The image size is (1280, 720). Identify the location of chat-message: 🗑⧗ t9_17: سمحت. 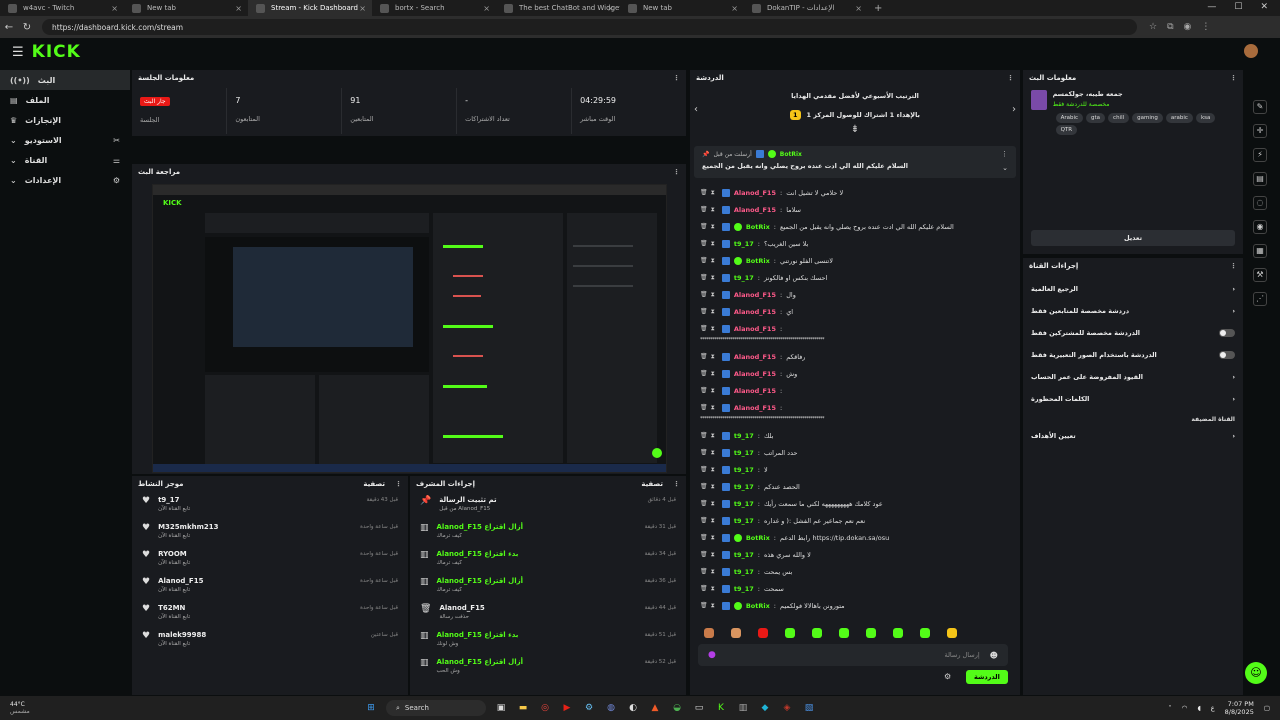
(855, 588).